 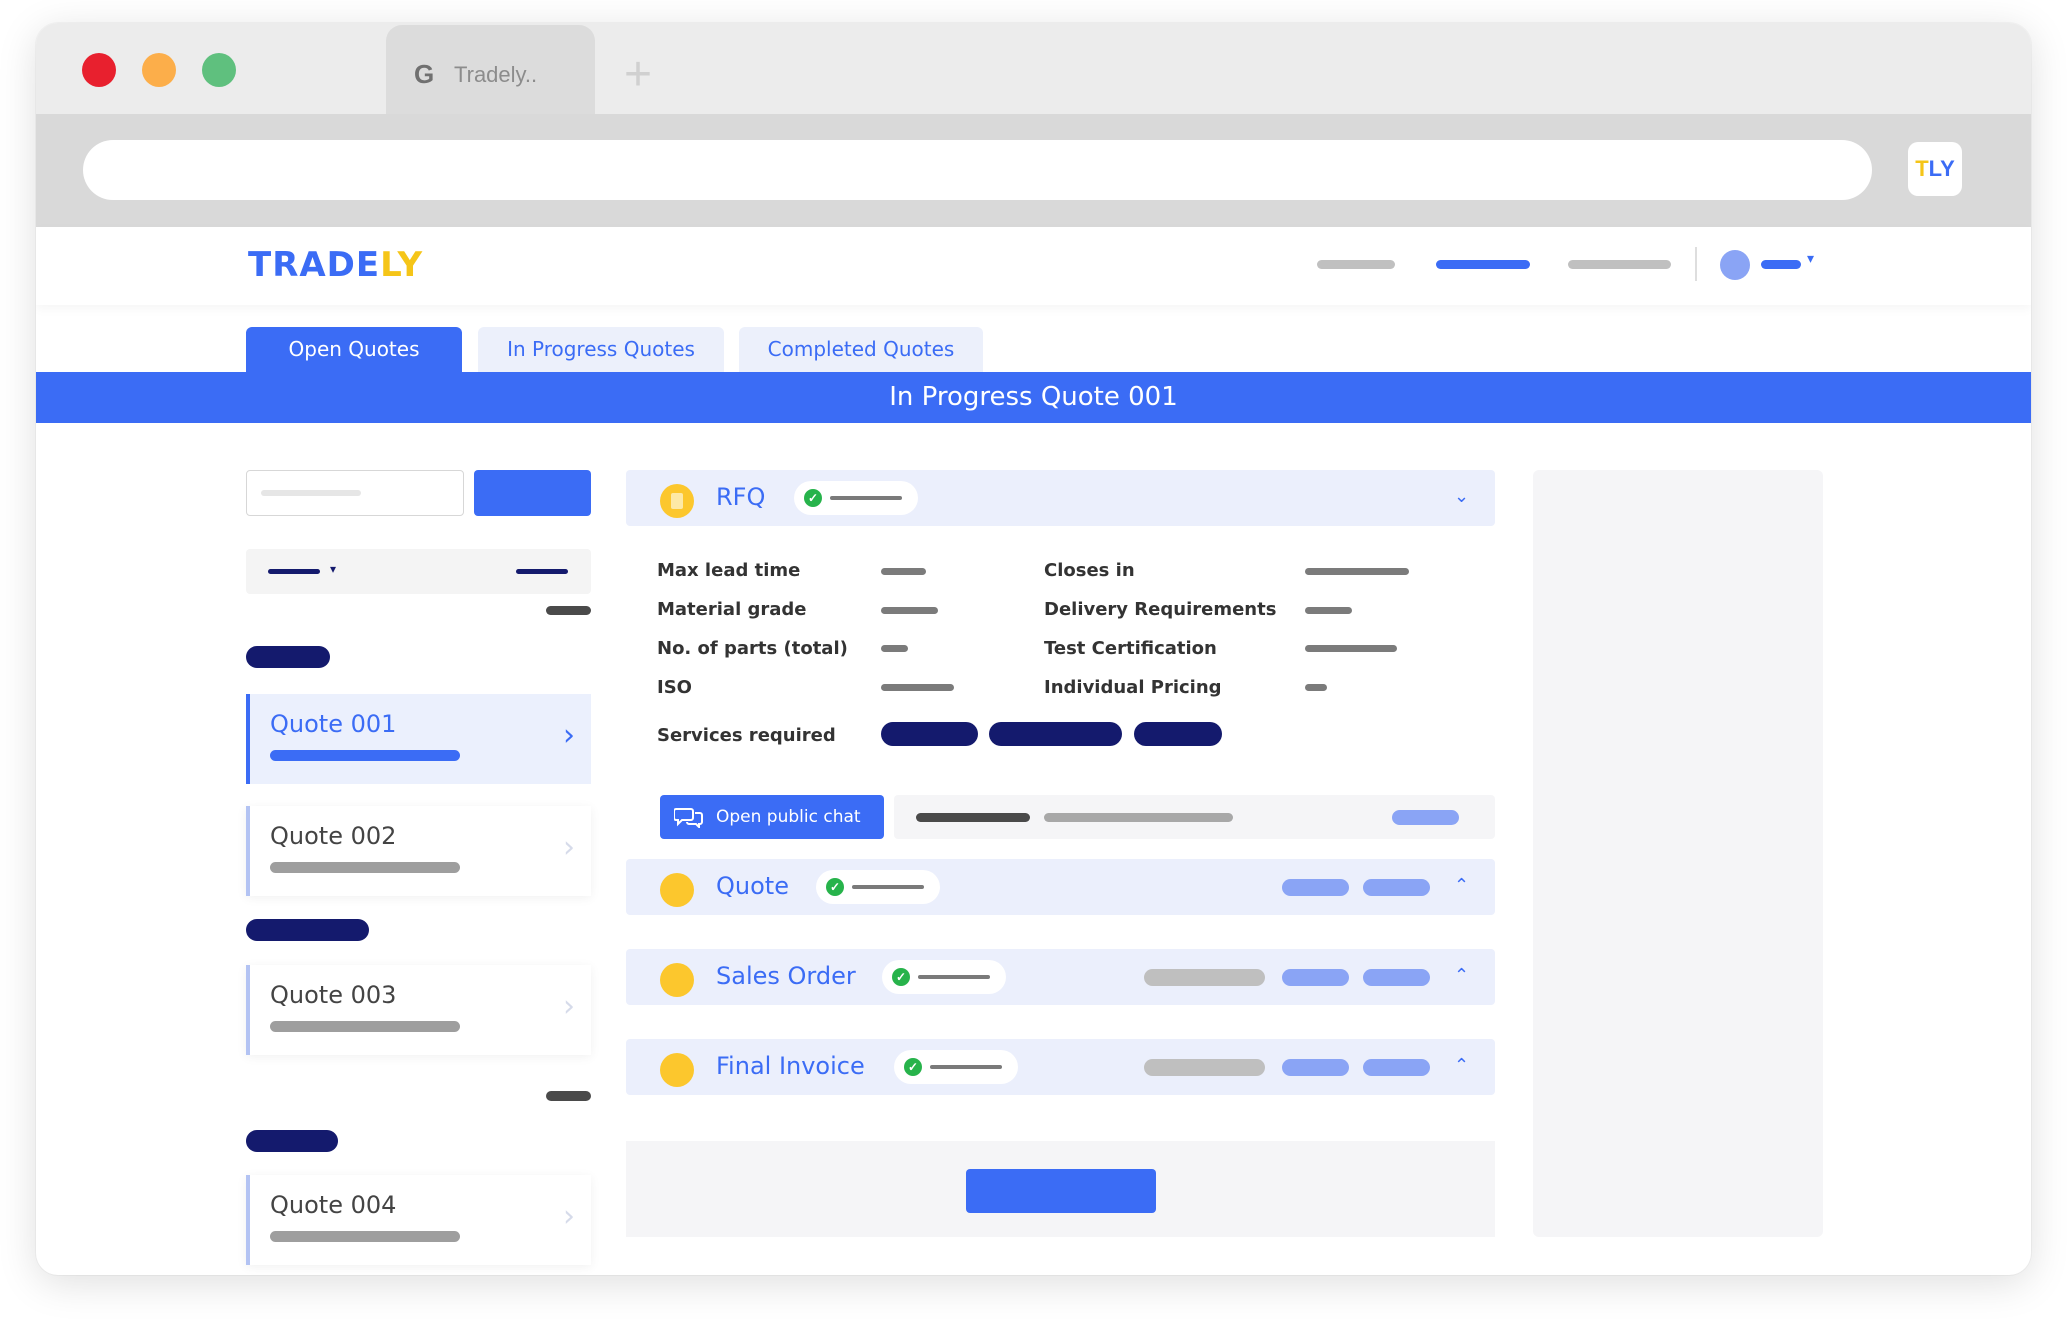 I want to click on chat-message, so click(x=1138, y=817).